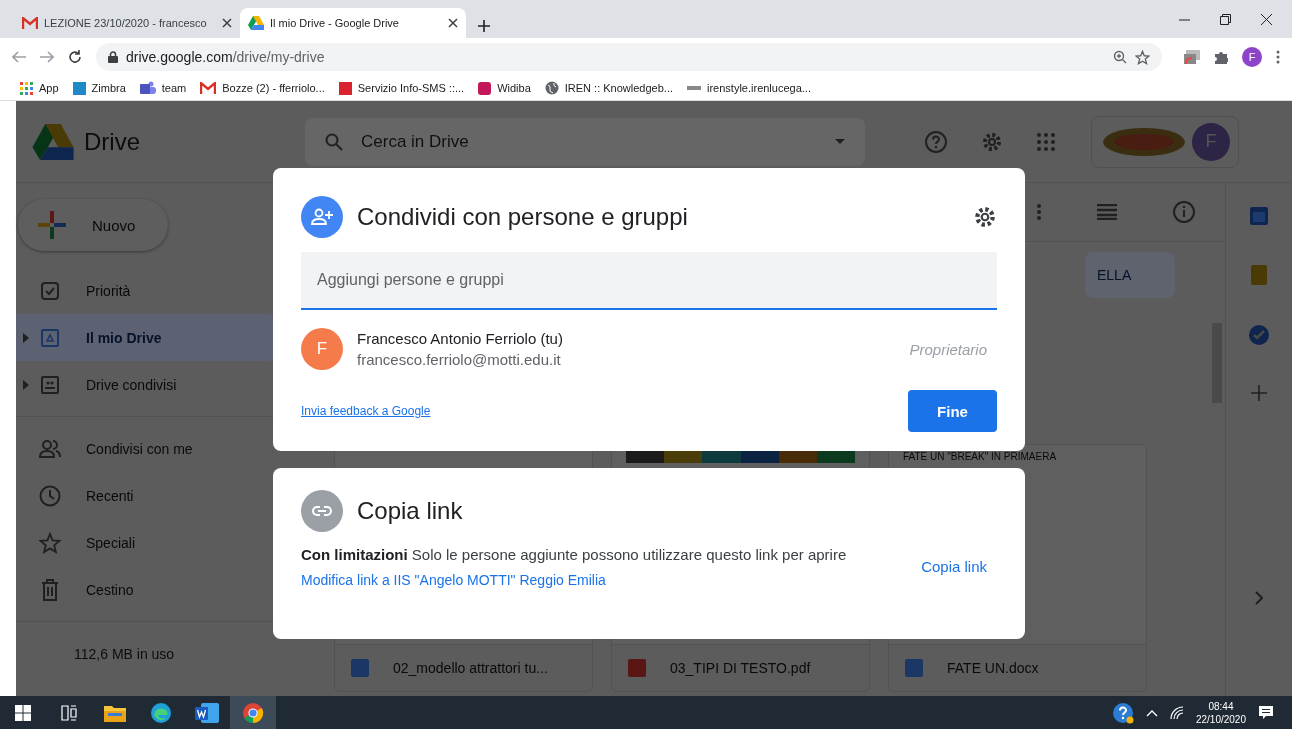 The width and height of the screenshot is (1292, 729). I want to click on url-text: drive.google.com/drive/my-drive, so click(225, 57).